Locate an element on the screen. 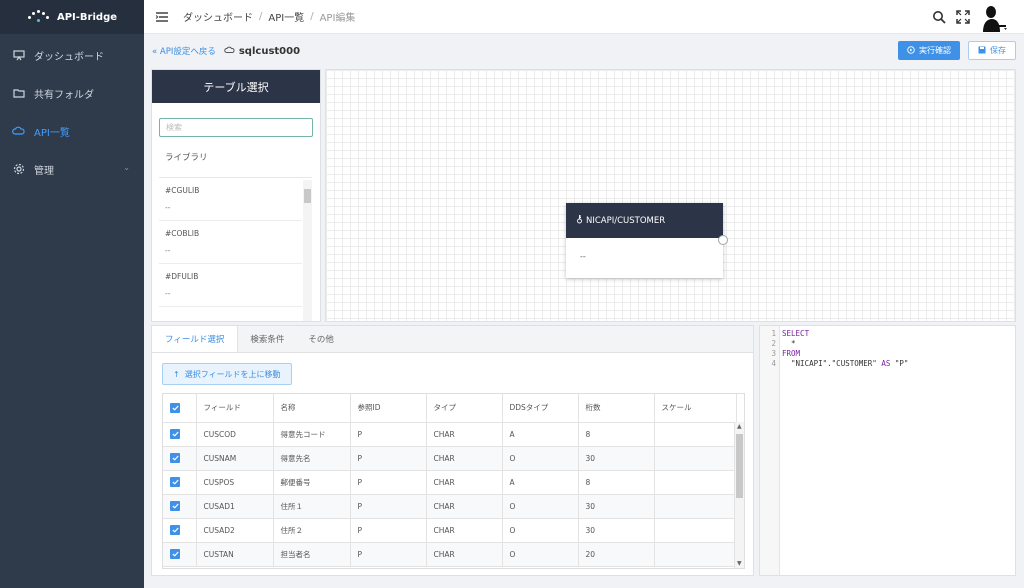 The image size is (1024, 588). table-row: CUSCOD 得意先コード P CHAR A 8 is located at coordinates (450, 434).